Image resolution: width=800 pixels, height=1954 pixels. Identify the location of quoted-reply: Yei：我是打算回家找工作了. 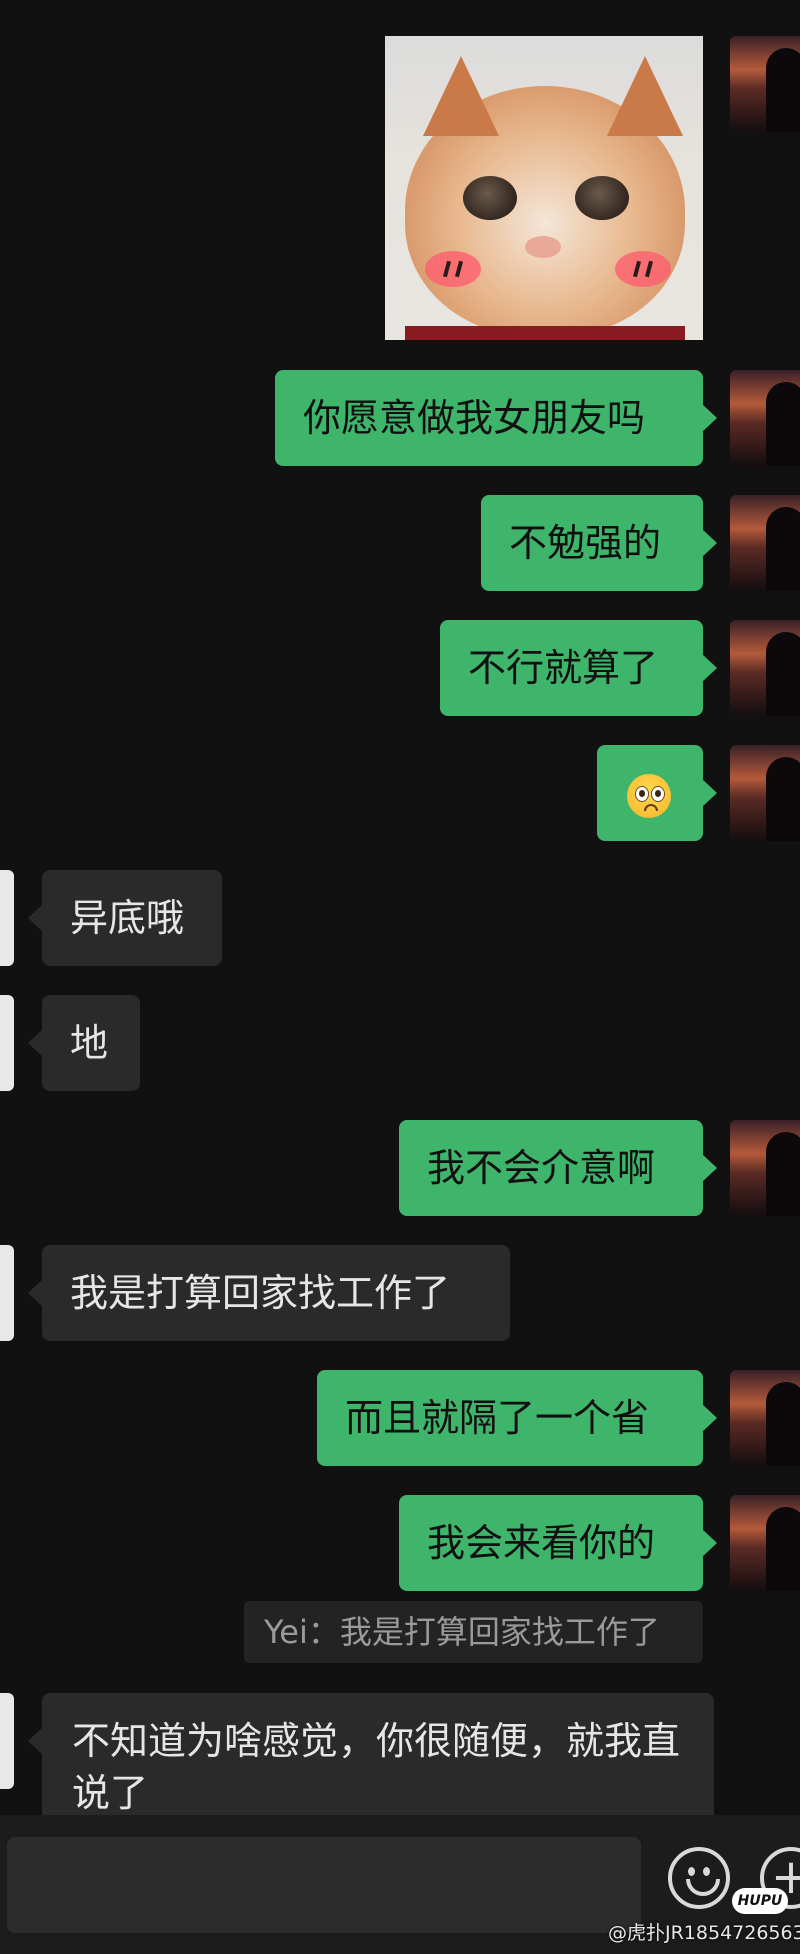
(473, 1632).